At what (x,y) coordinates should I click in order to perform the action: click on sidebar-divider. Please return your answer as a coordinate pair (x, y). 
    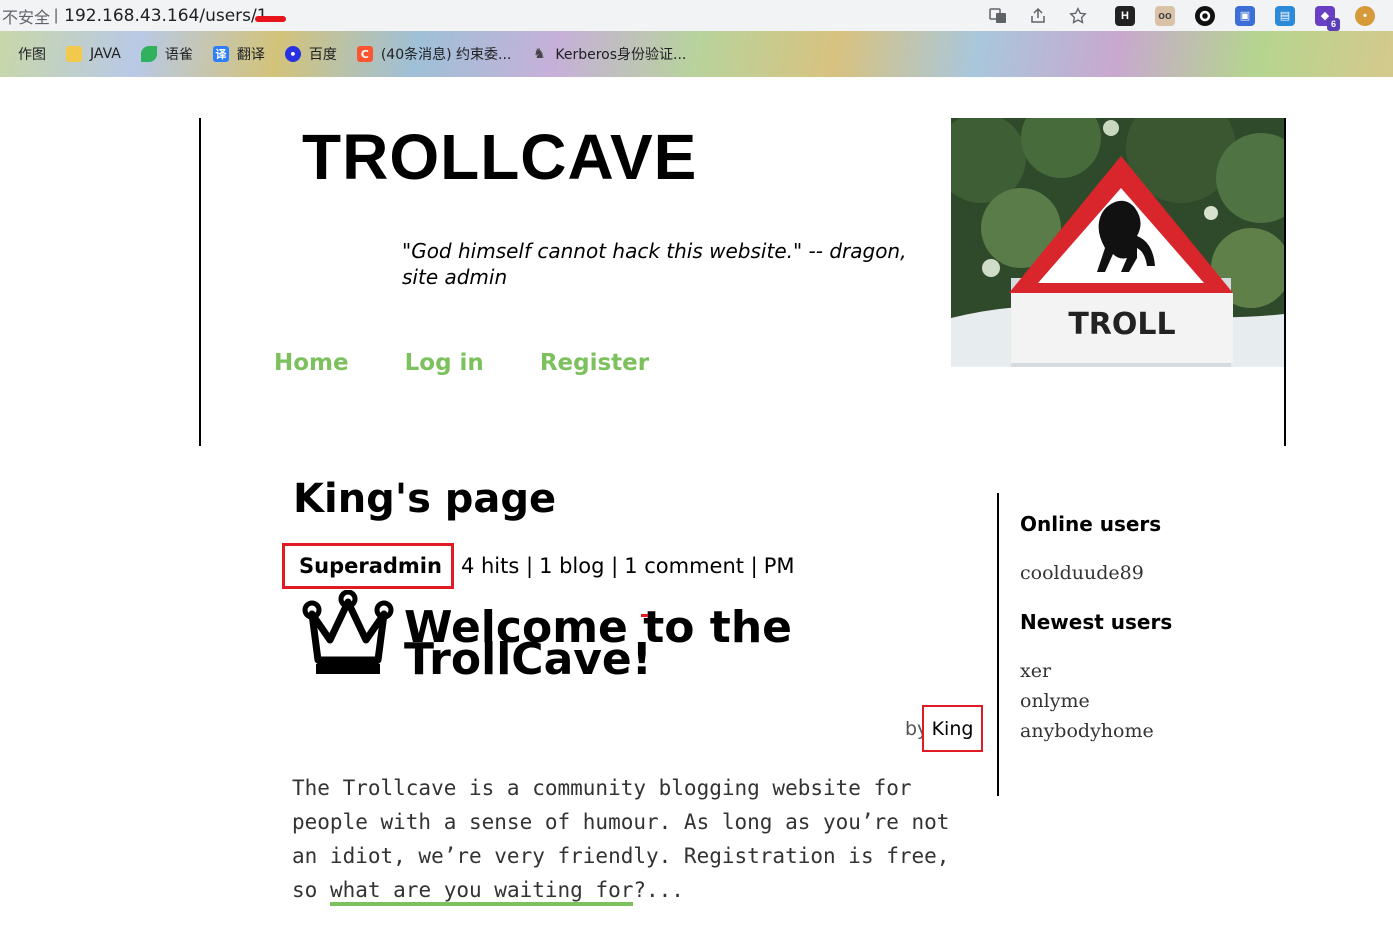
    Looking at the image, I should click on (998, 644).